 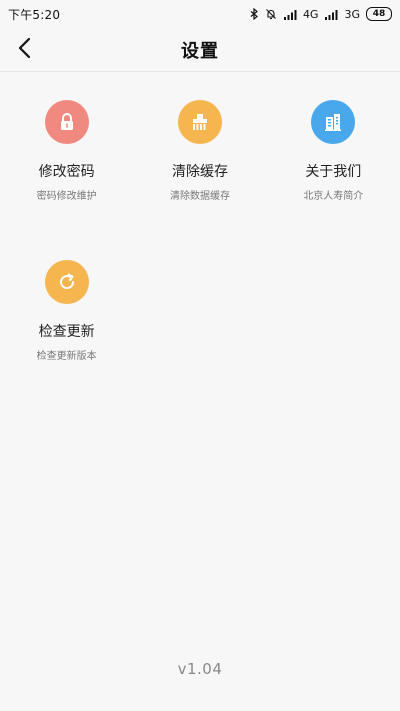 I want to click on app-version: v1.04, so click(x=200, y=669).